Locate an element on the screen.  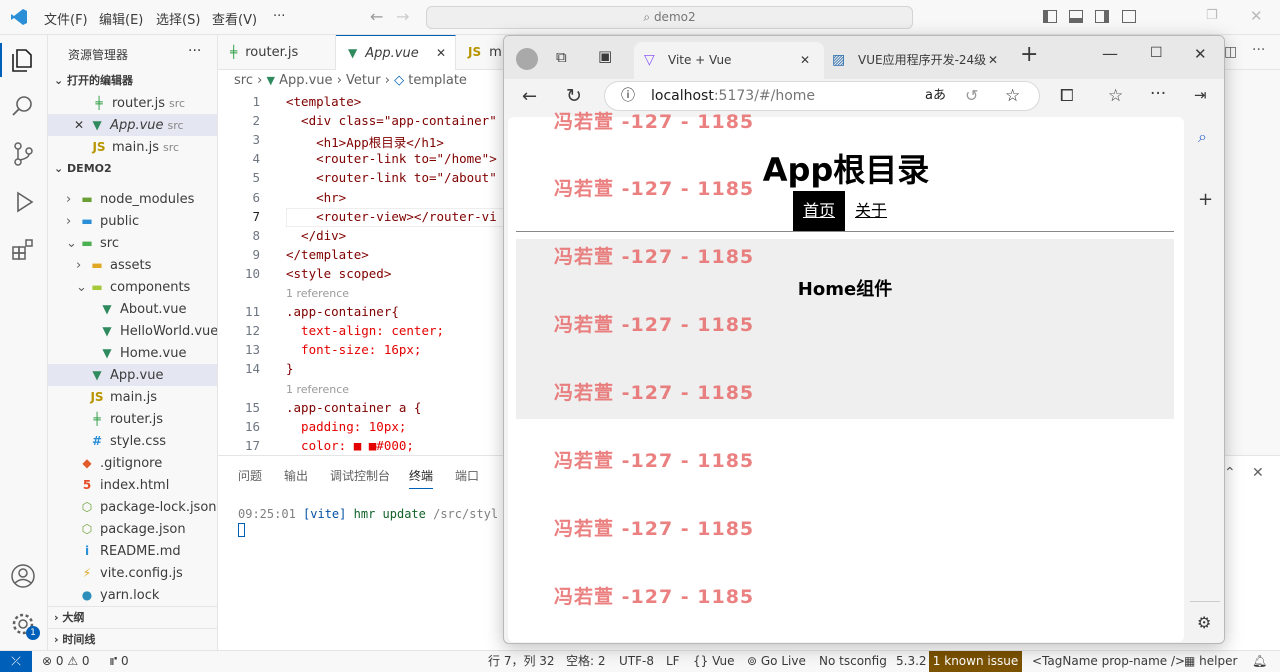
menu-select: 选择(S) is located at coordinates (178, 18).